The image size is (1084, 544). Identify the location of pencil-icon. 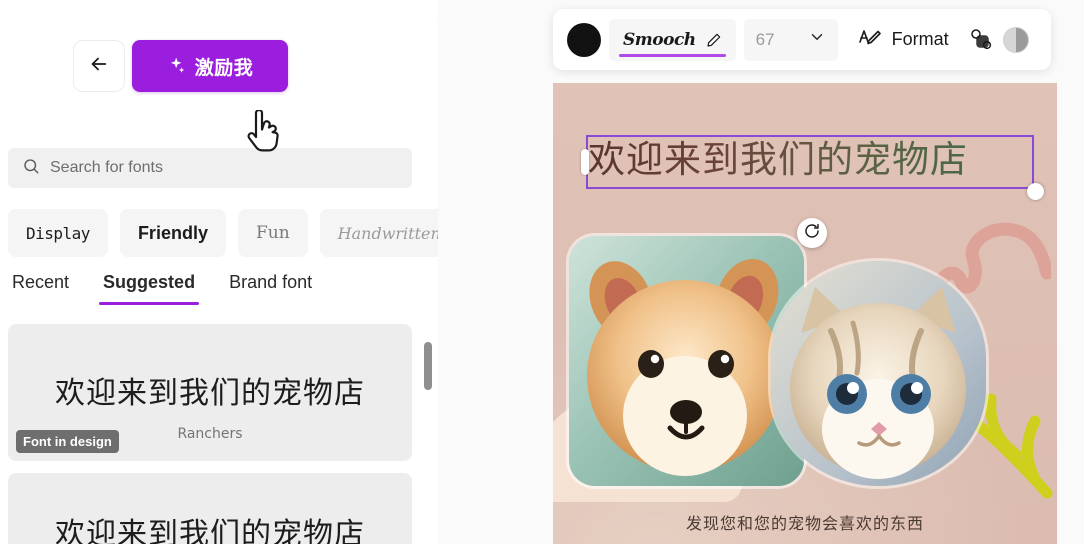
(714, 40).